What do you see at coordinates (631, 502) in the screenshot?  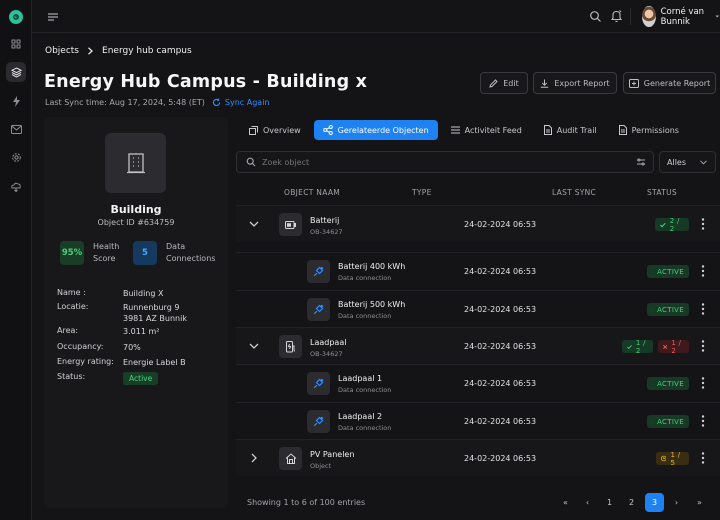 I see `page-2: 2` at bounding box center [631, 502].